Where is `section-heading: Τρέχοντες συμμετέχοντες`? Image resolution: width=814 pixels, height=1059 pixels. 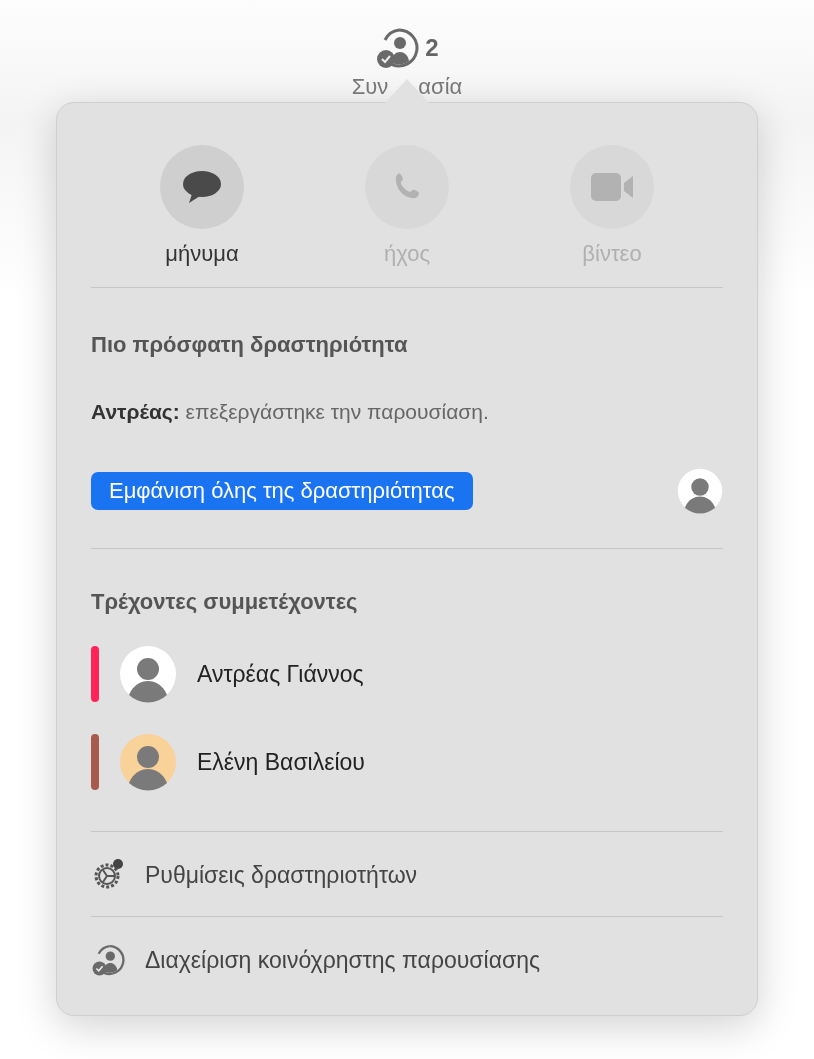
section-heading: Τρέχοντες συμμετέχοντες is located at coordinates (225, 602).